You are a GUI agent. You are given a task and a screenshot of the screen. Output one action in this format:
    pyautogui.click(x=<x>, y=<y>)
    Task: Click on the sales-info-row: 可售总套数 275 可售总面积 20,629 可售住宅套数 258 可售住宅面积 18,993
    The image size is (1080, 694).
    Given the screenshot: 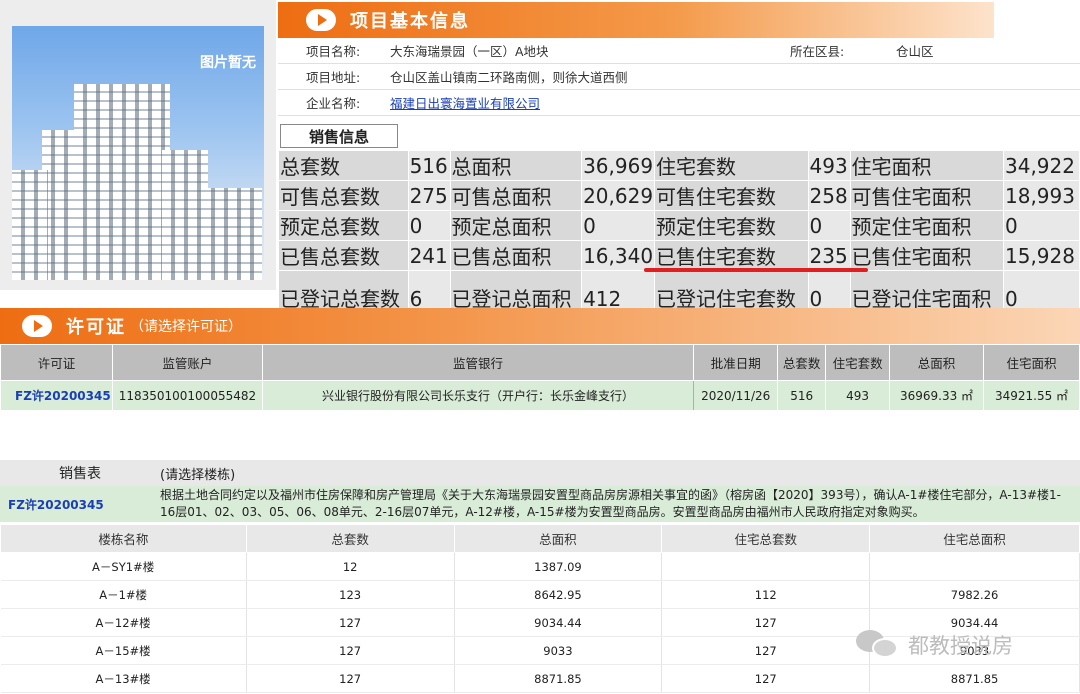 What is the action you would take?
    pyautogui.click(x=679, y=195)
    